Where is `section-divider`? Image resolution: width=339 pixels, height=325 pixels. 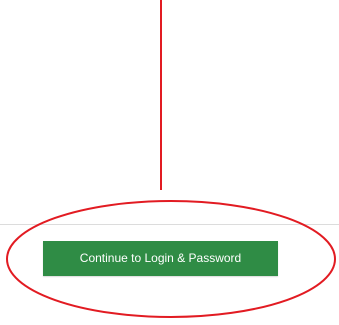
section-divider is located at coordinates (169, 224).